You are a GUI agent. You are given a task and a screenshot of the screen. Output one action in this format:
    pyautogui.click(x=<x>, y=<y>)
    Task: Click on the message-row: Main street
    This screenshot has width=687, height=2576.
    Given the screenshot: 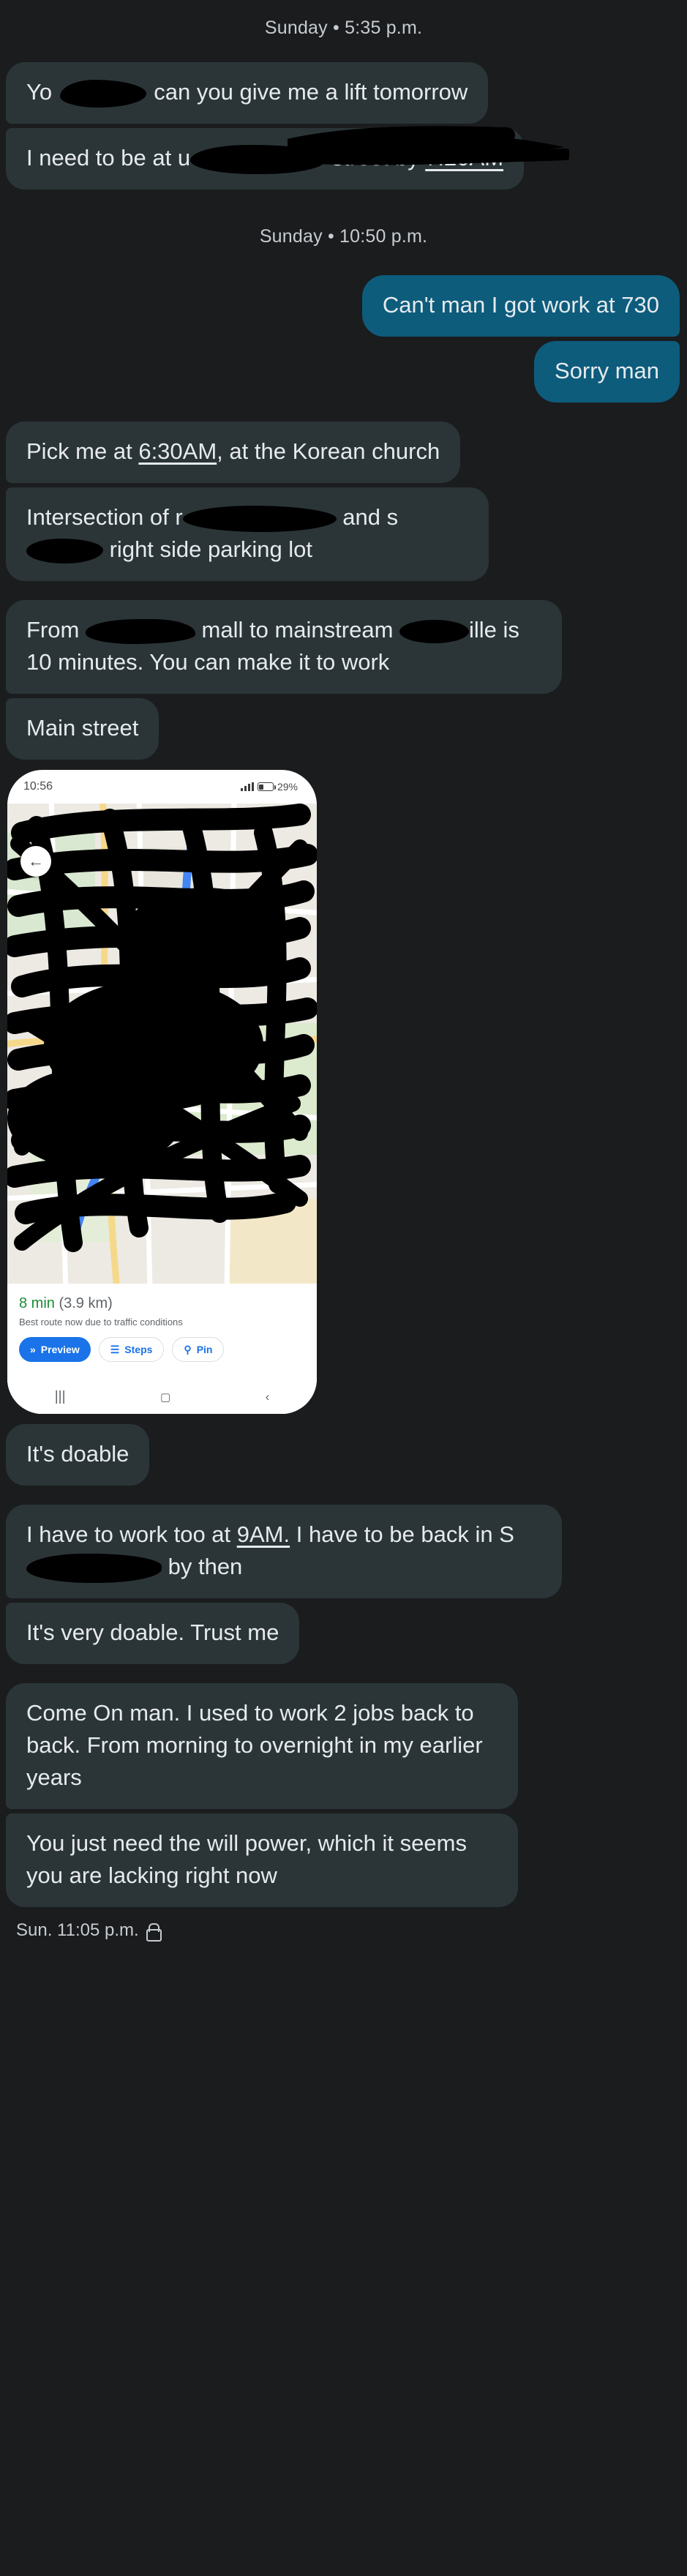 What is the action you would take?
    pyautogui.click(x=343, y=729)
    